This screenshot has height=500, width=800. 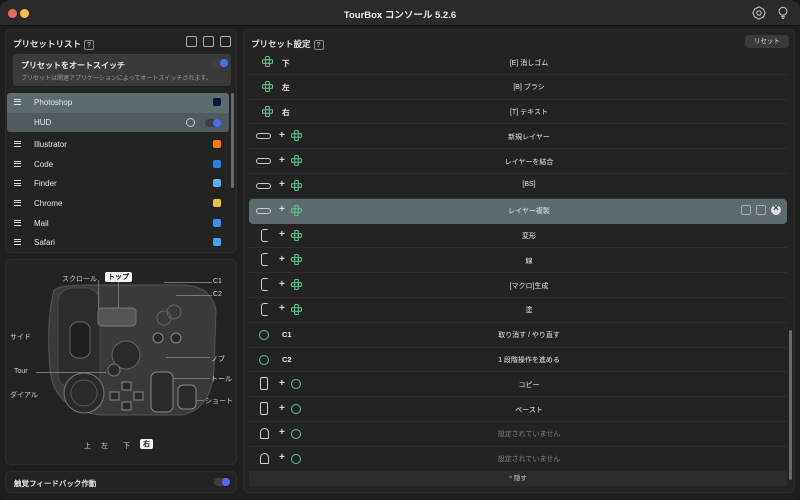 What do you see at coordinates (87, 446) in the screenshot?
I see `label-up: 上` at bounding box center [87, 446].